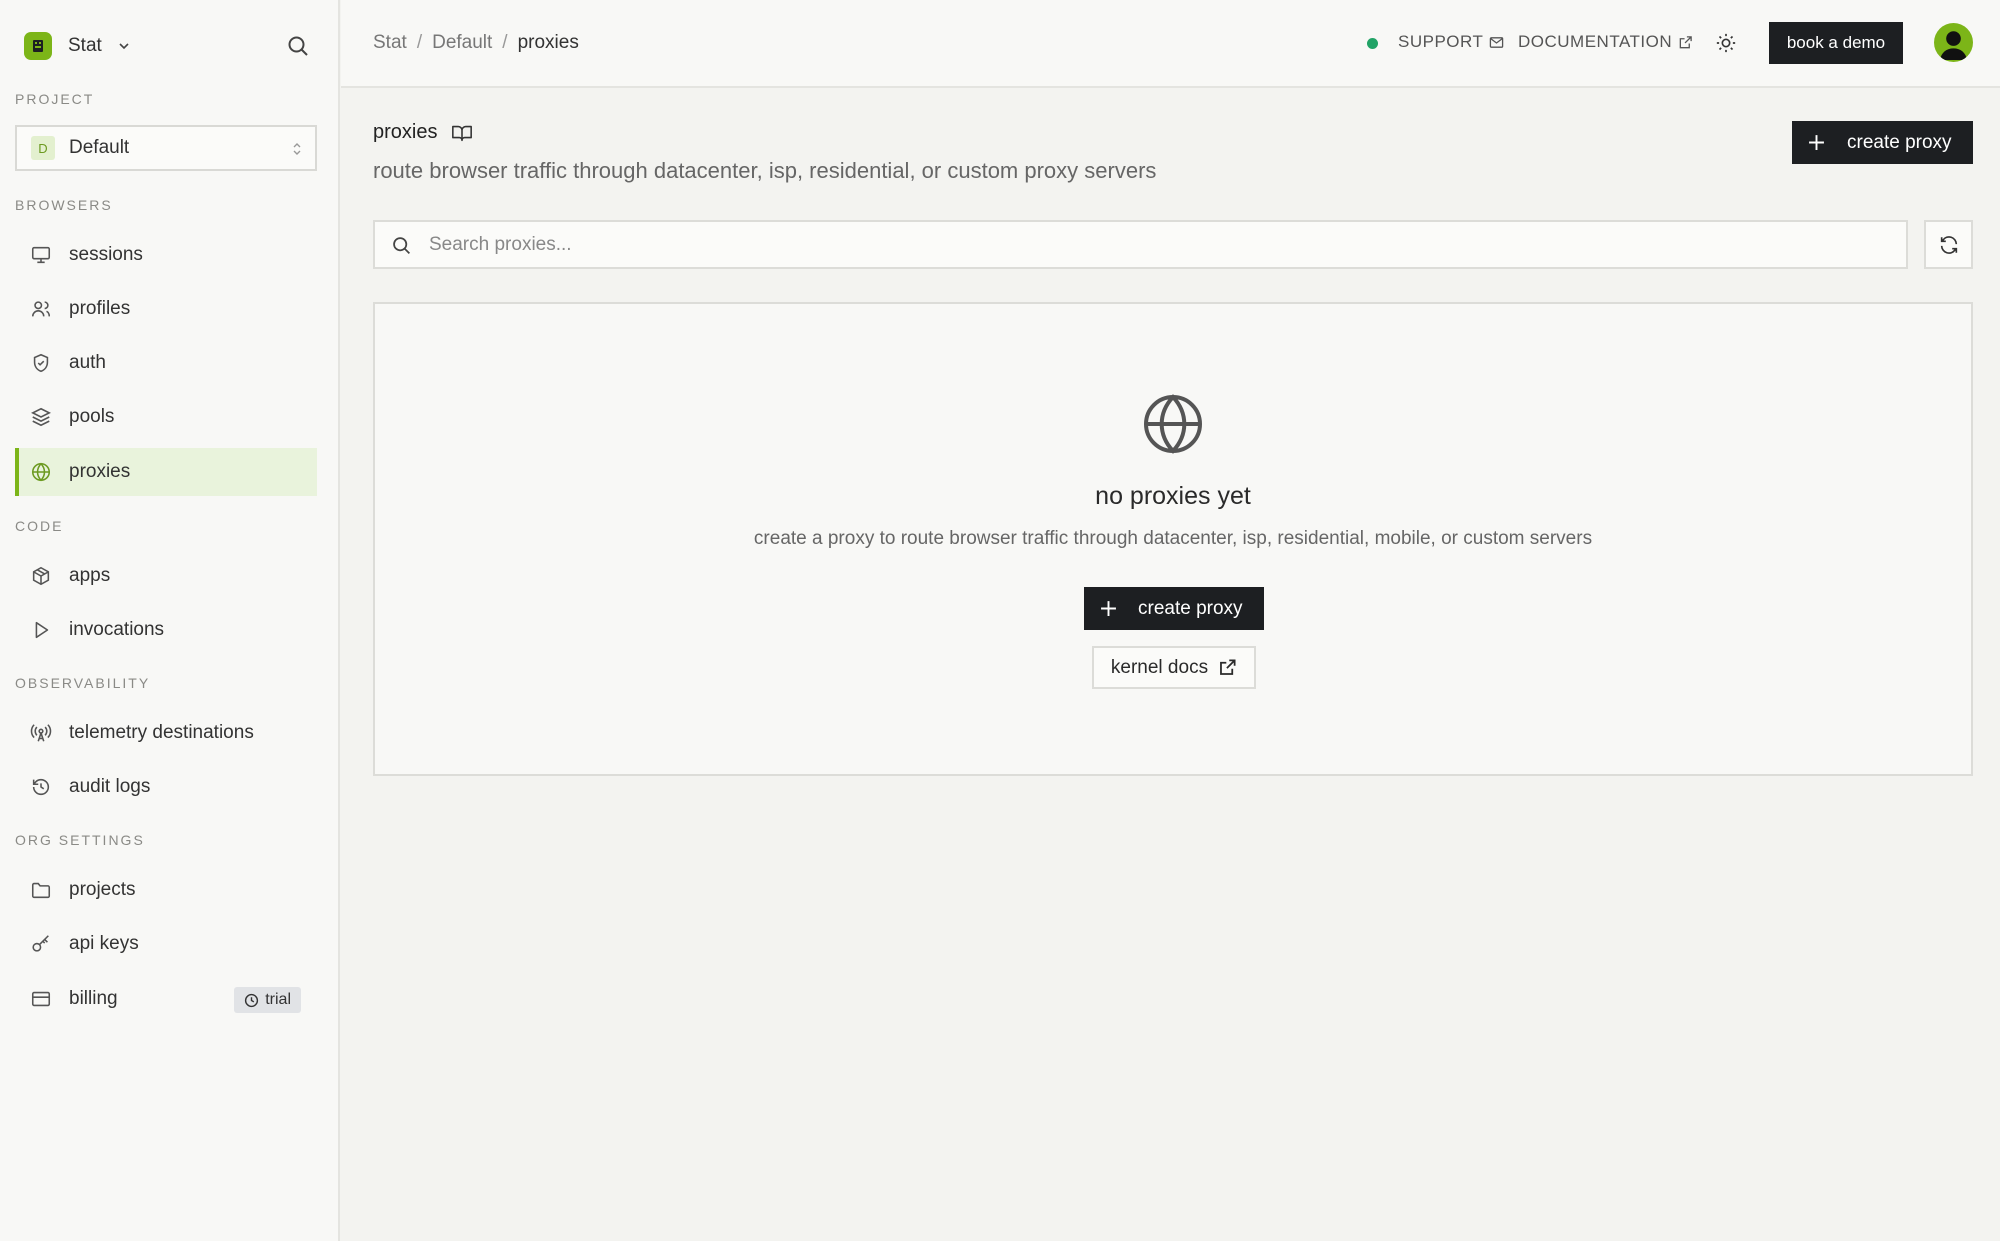  I want to click on sidebar-item-label: pools, so click(92, 416).